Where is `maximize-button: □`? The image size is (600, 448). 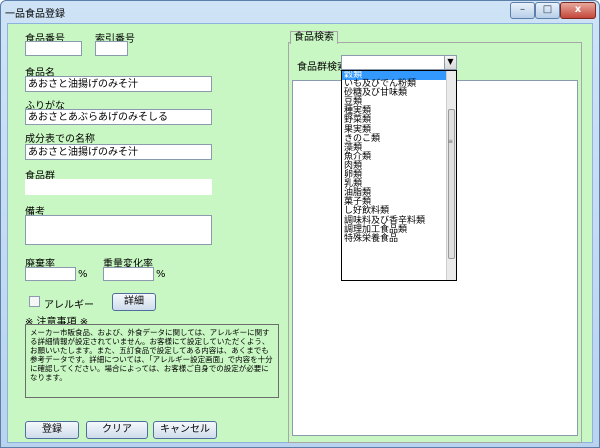
maximize-button: □ is located at coordinates (547, 10).